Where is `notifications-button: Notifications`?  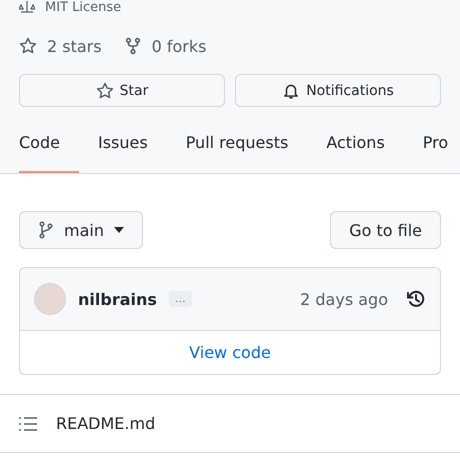
notifications-button: Notifications is located at coordinates (338, 90).